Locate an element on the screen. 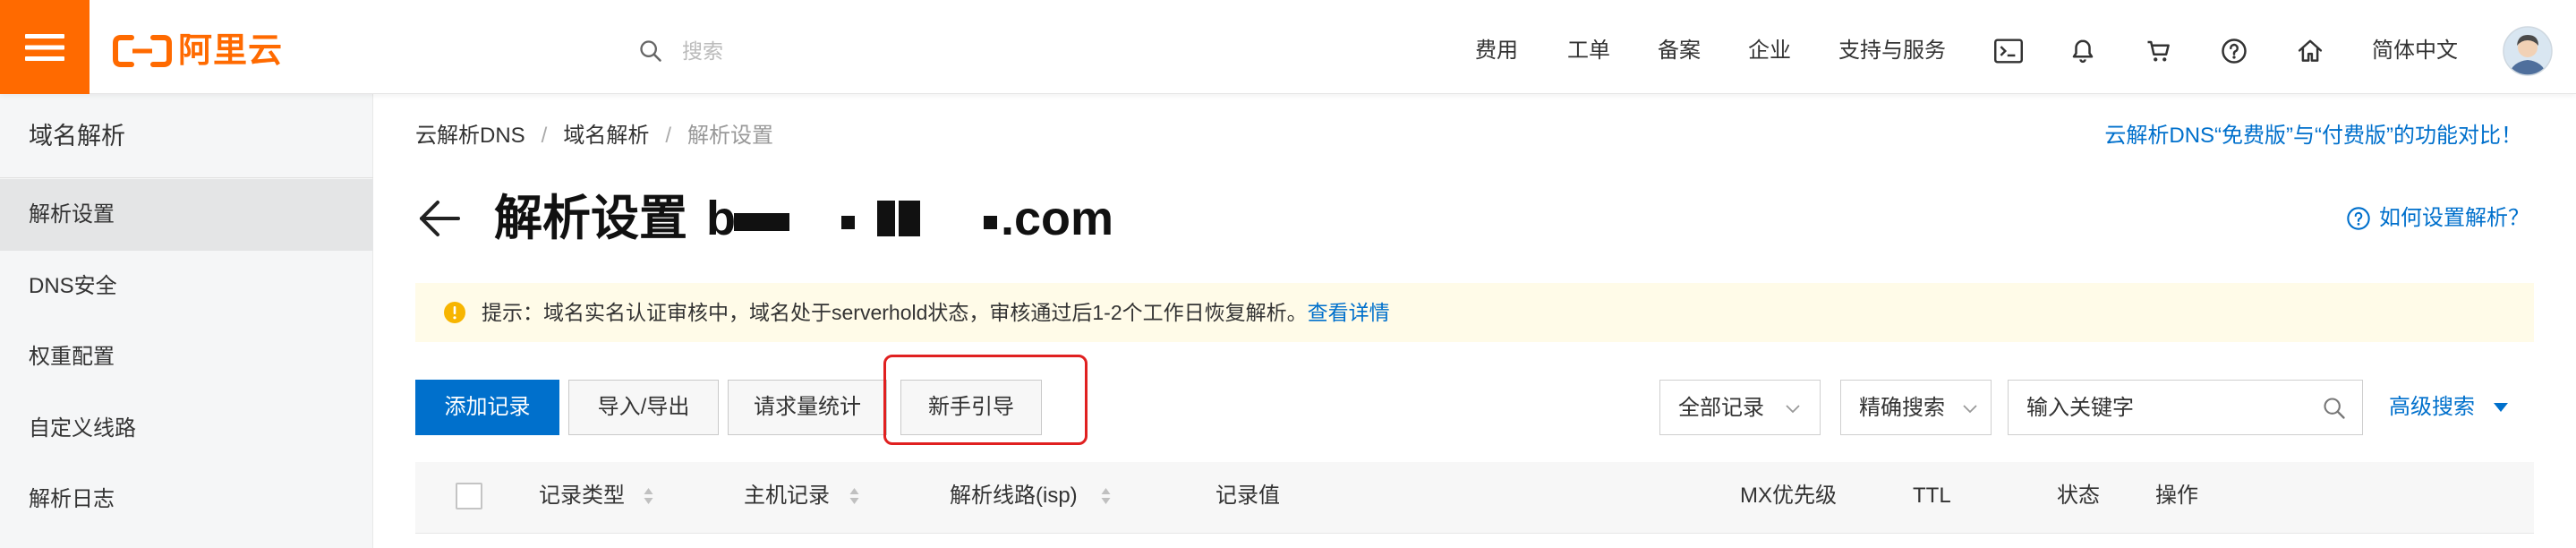 The height and width of the screenshot is (548, 2576). nav-support: 支持与服务 is located at coordinates (1892, 52).